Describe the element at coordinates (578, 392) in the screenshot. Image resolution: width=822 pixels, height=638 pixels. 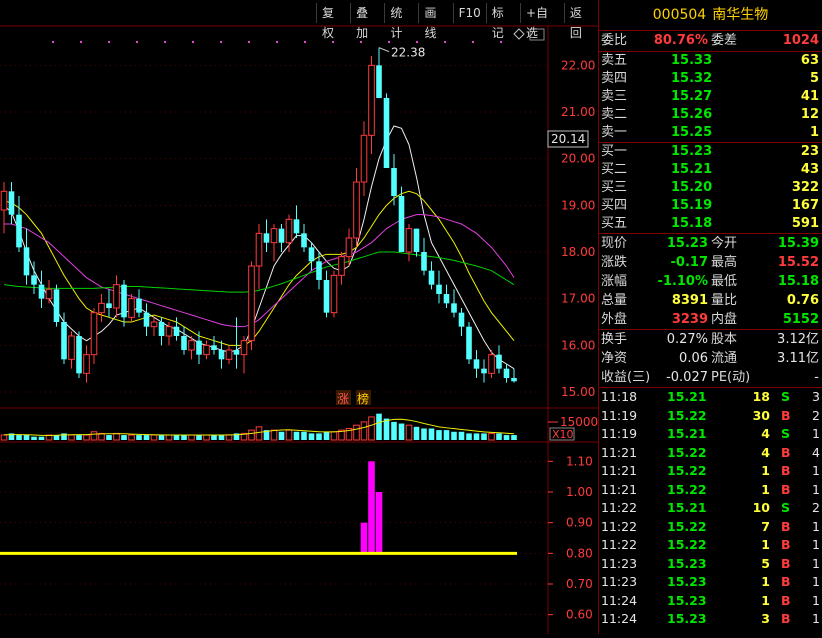
I see `price-axis-label: 15.00` at that location.